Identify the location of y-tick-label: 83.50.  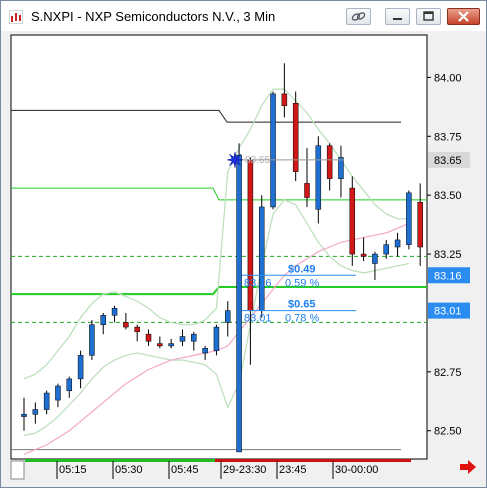
(448, 196).